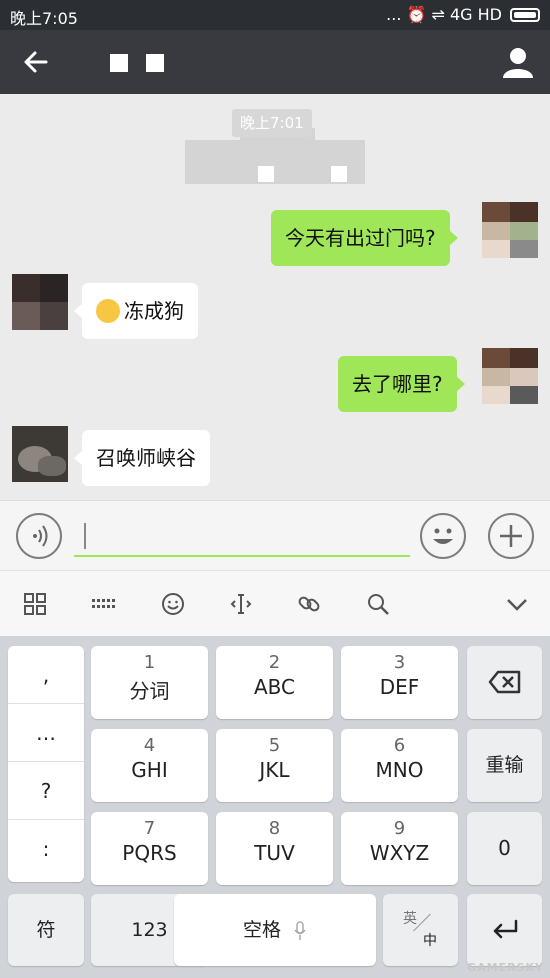 The height and width of the screenshot is (978, 550). I want to click on backspace-icon, so click(504, 682).